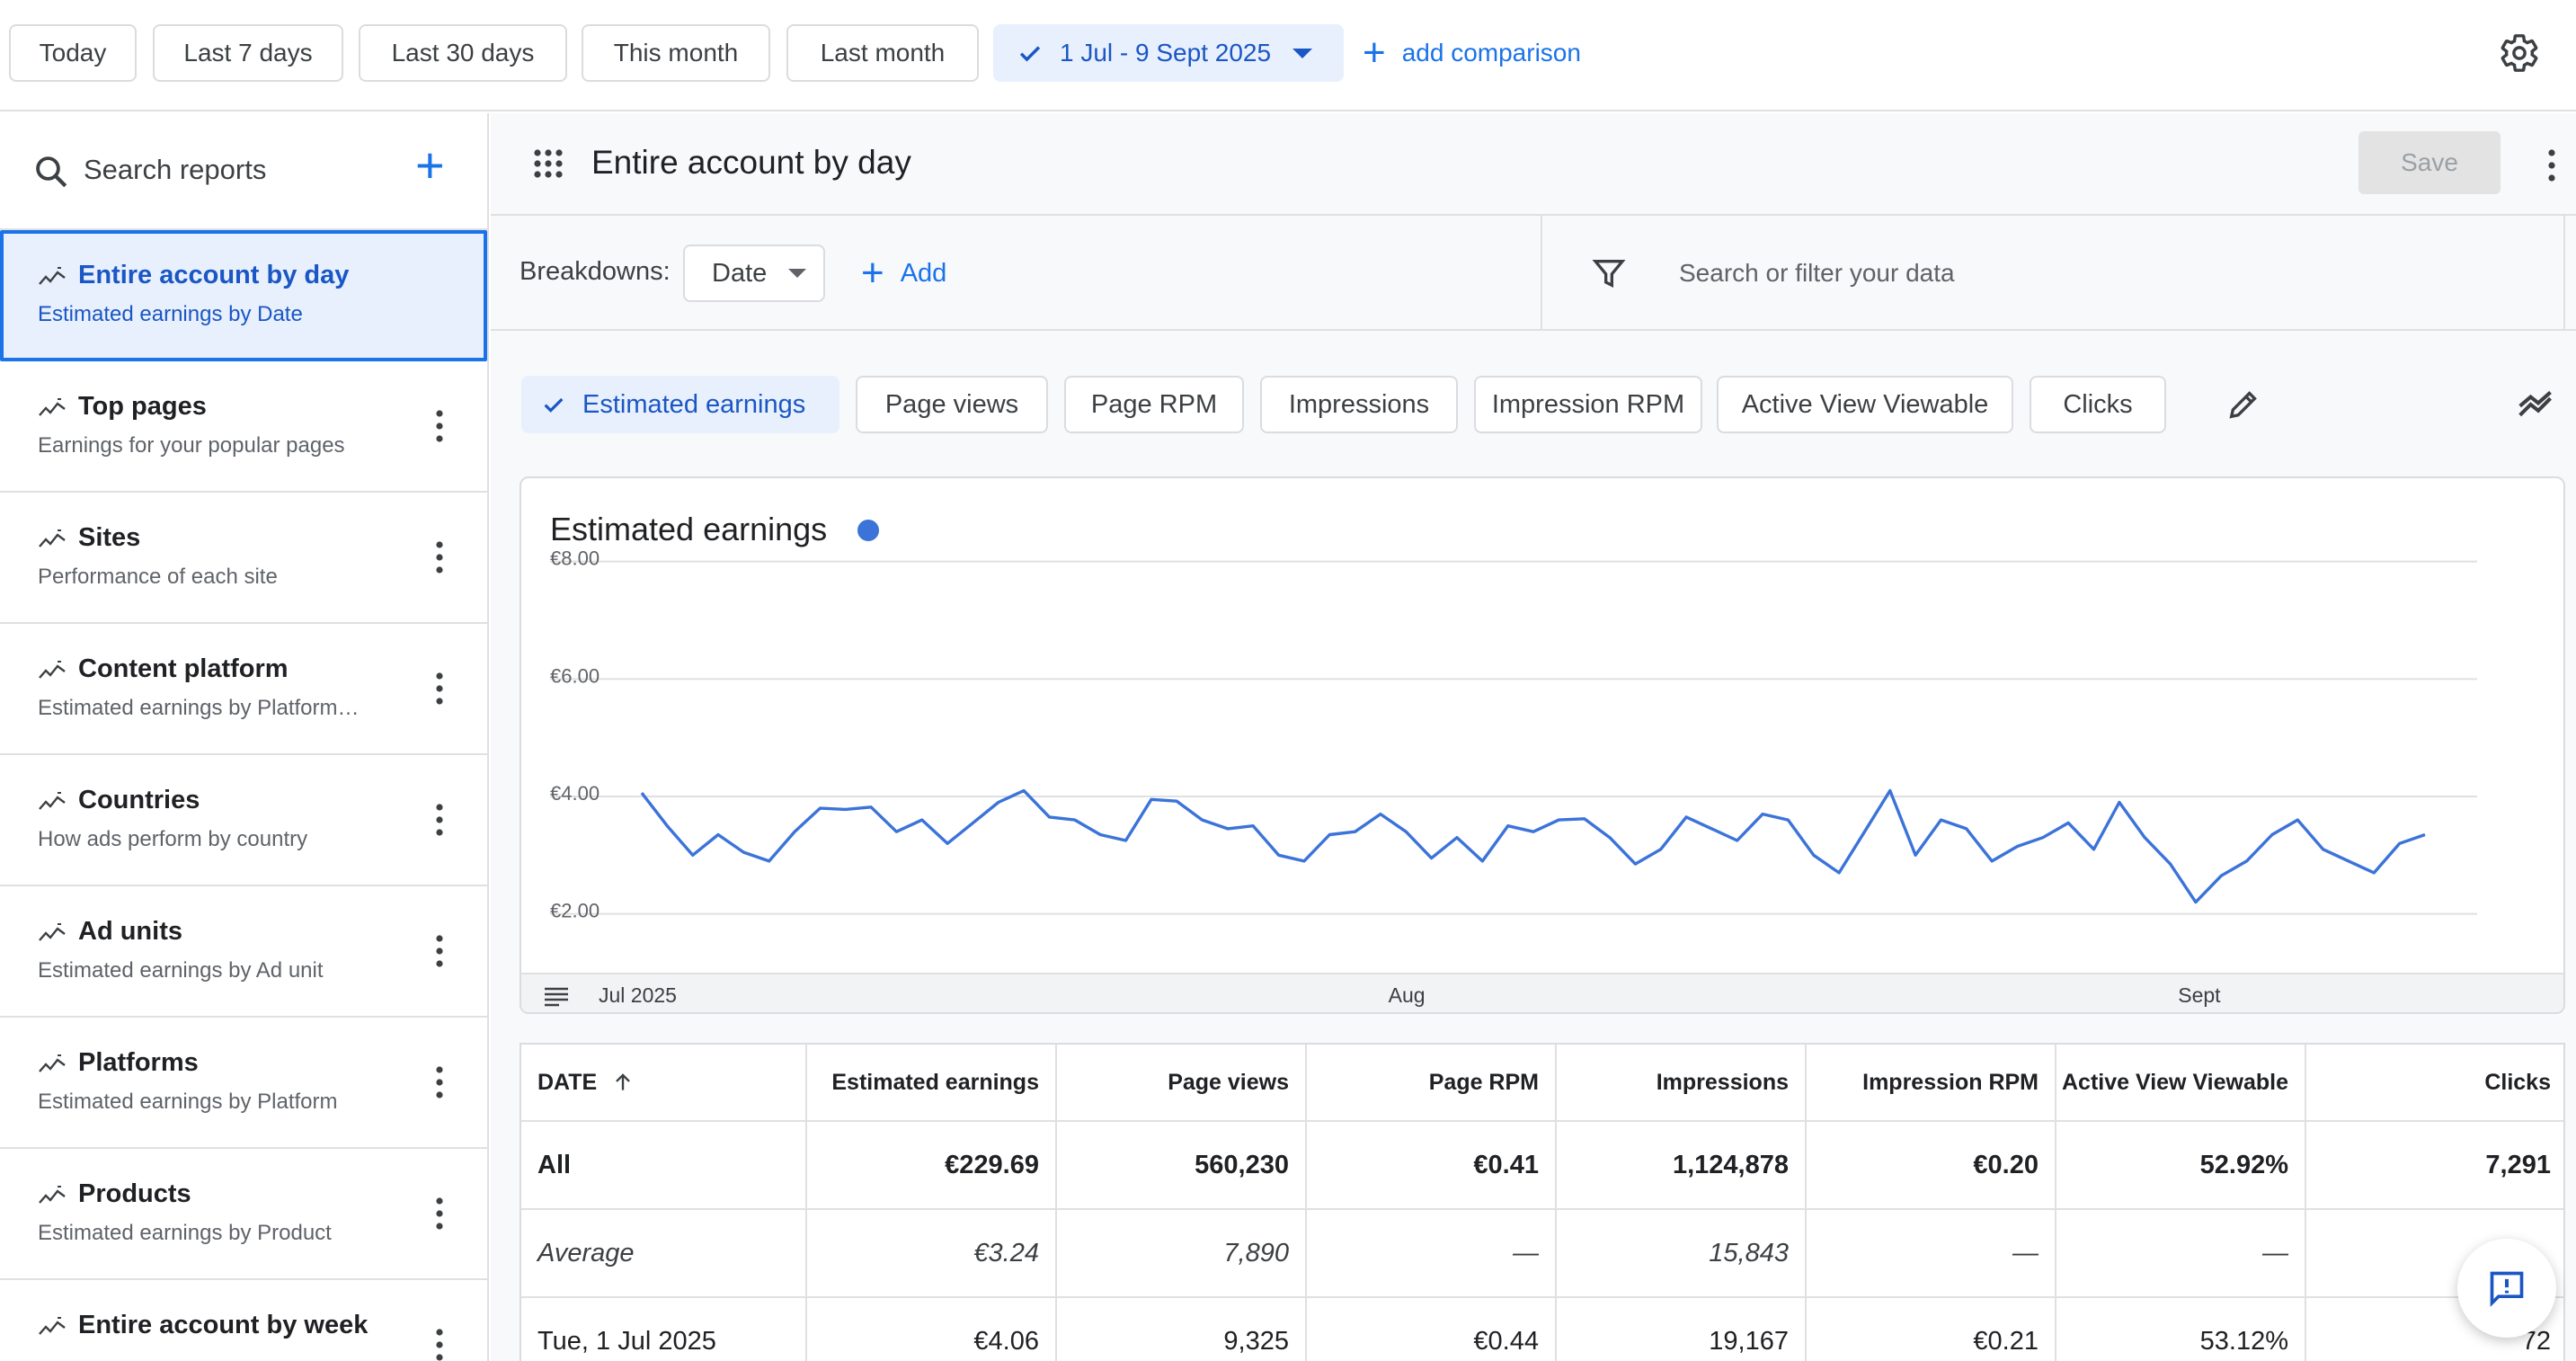 This screenshot has height=1361, width=2576. What do you see at coordinates (1749, 1253) in the screenshot?
I see `cell-value: 15,843` at bounding box center [1749, 1253].